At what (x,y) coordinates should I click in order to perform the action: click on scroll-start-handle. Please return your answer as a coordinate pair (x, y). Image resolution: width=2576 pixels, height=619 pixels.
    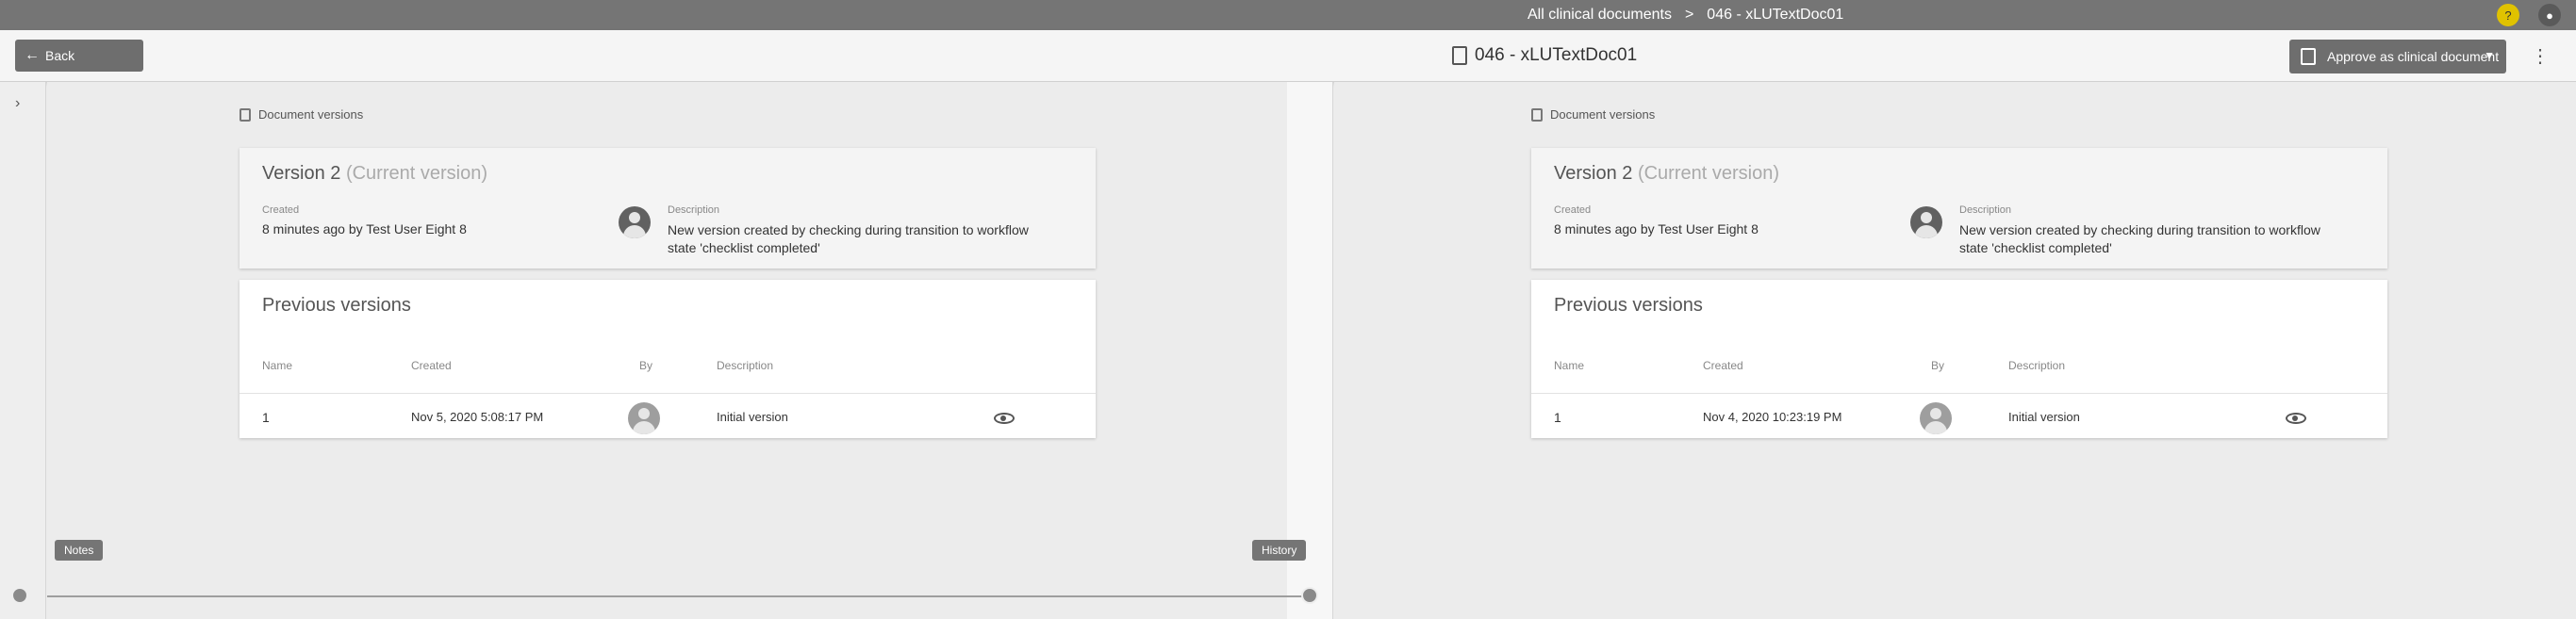
    Looking at the image, I should click on (19, 595).